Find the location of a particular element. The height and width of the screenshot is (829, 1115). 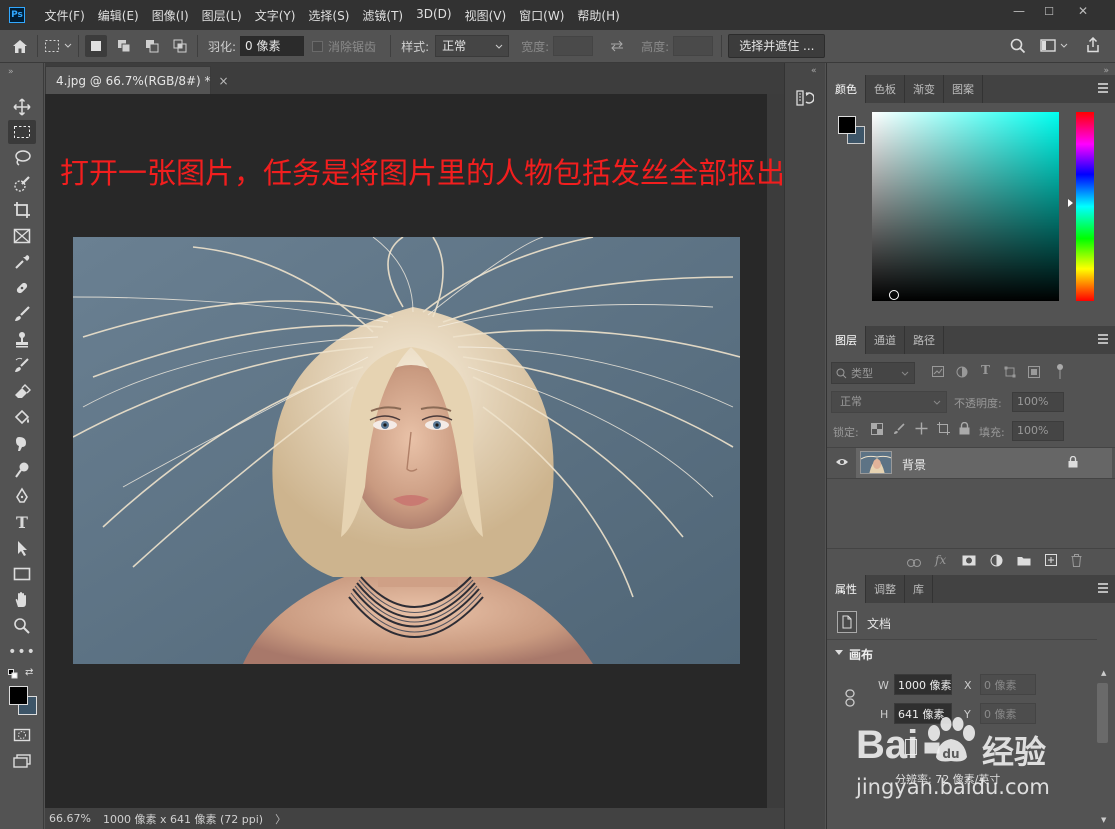

opacity-input: 100% is located at coordinates (1038, 402).